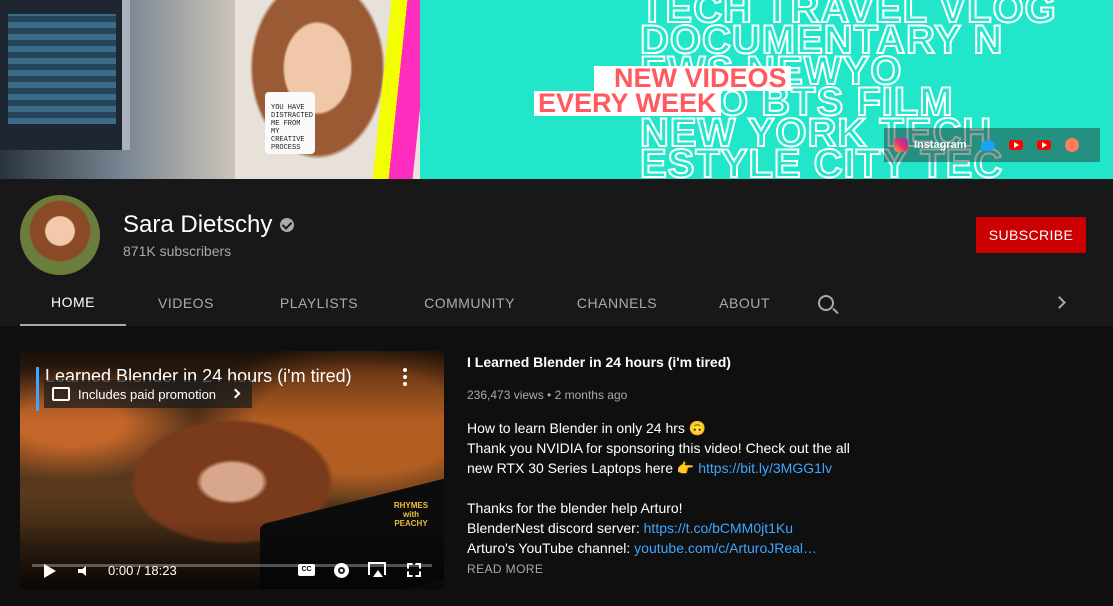 The height and width of the screenshot is (606, 1113). What do you see at coordinates (677, 569) in the screenshot?
I see `read-more-button: READ MORE` at bounding box center [677, 569].